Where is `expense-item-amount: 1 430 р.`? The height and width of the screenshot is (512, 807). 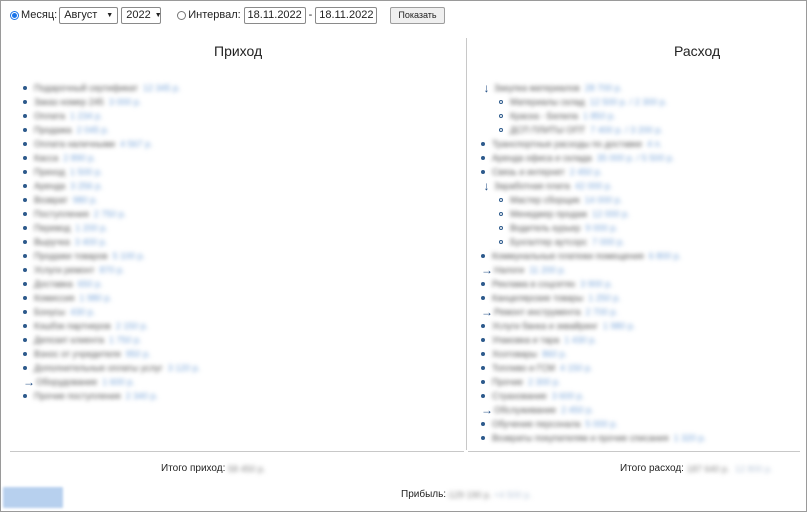
expense-item-amount: 1 430 р. is located at coordinates (580, 340).